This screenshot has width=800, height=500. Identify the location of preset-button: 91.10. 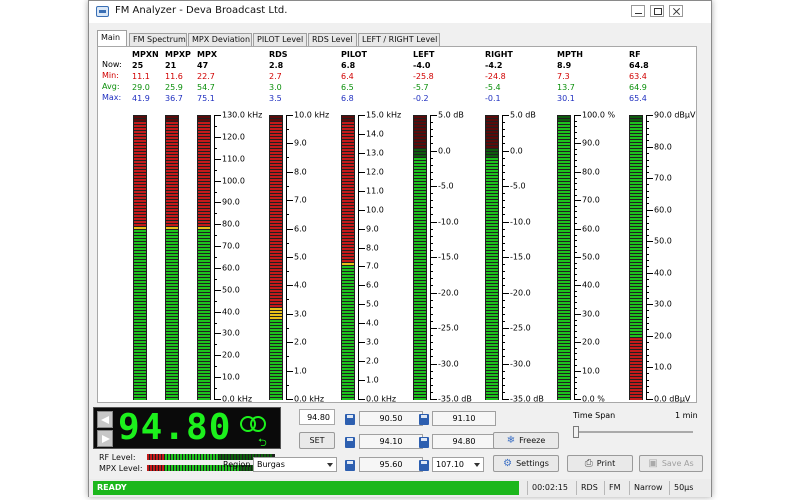
(464, 418).